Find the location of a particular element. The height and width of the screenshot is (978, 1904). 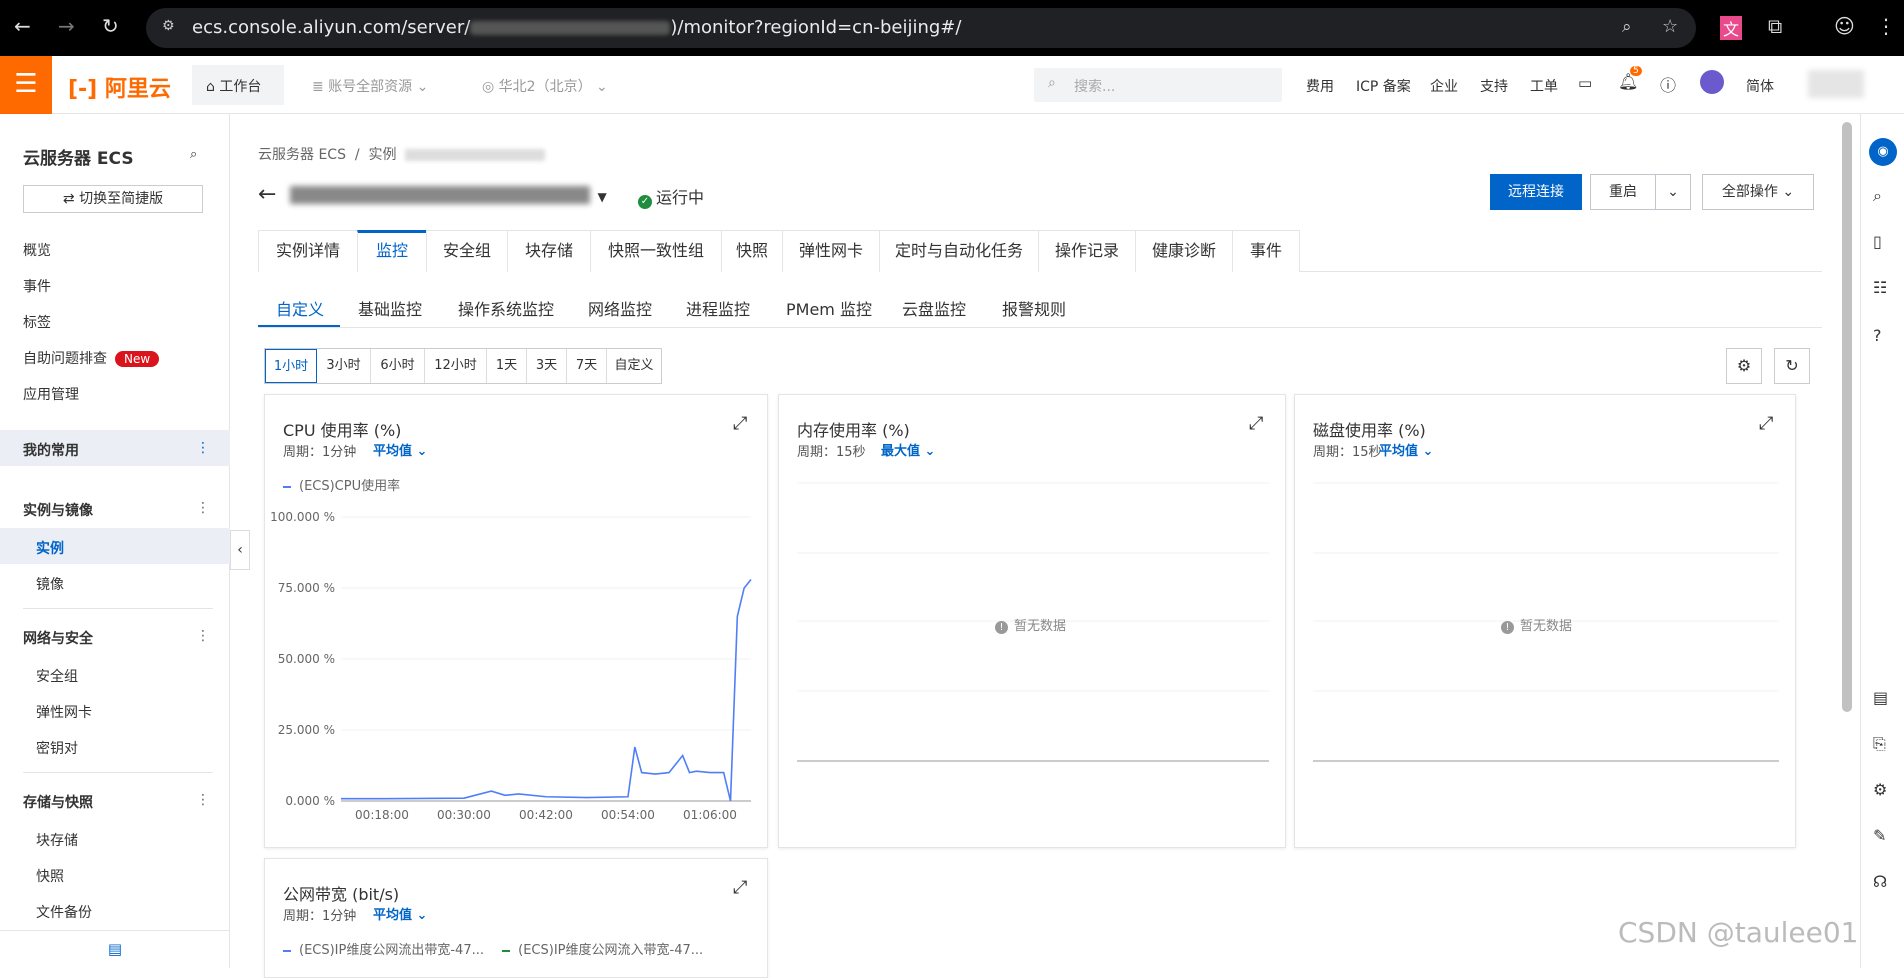

back-icon: ← is located at coordinates (267, 194).